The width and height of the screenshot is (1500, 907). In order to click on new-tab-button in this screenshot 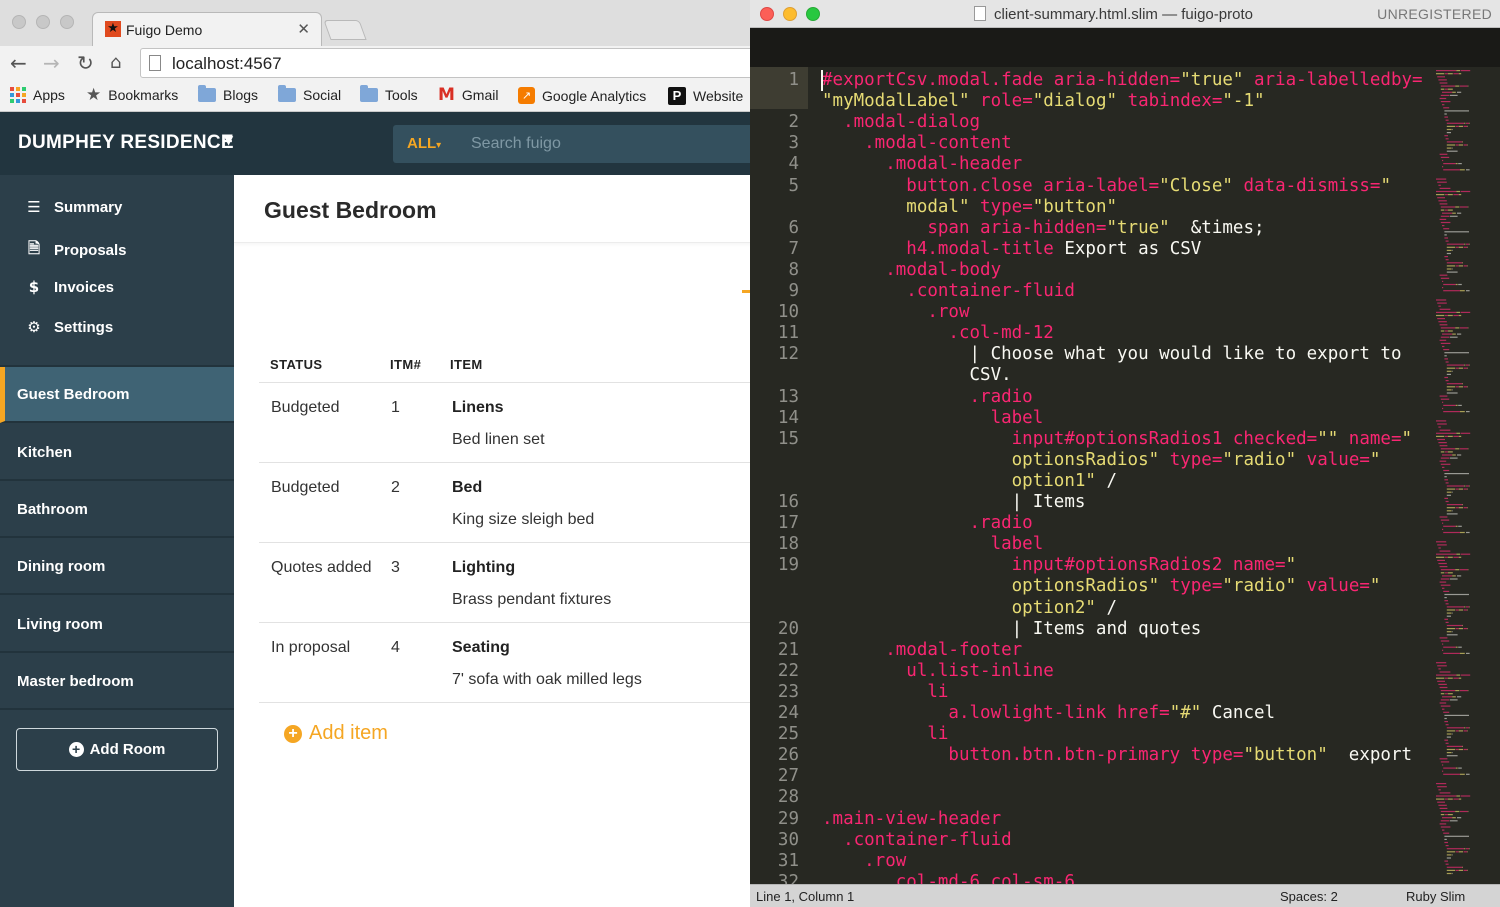, I will do `click(345, 30)`.